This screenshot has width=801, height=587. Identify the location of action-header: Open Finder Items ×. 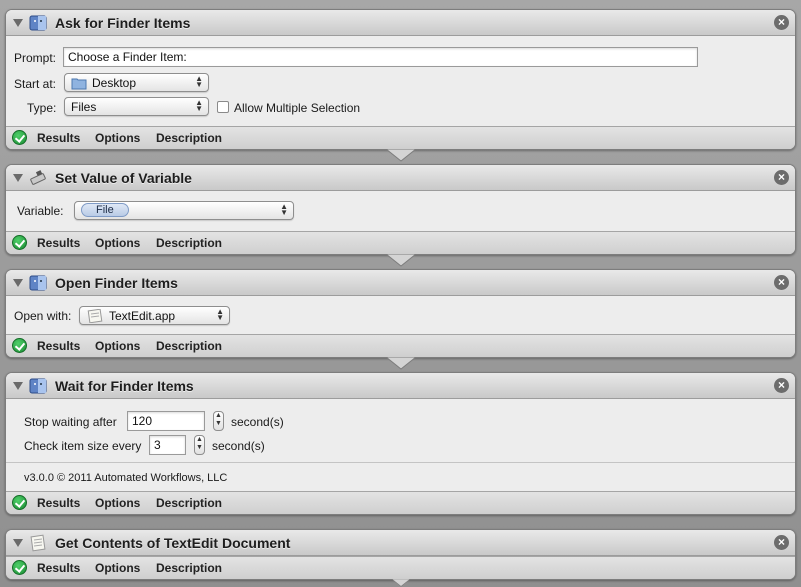
(400, 283).